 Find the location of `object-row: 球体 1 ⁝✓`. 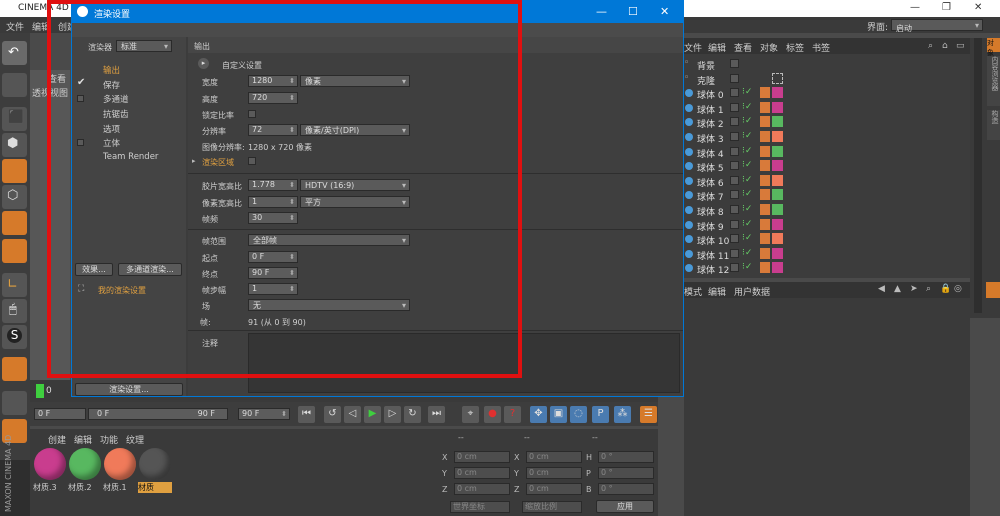

object-row: 球体 1 ⁝✓ is located at coordinates (827, 108).